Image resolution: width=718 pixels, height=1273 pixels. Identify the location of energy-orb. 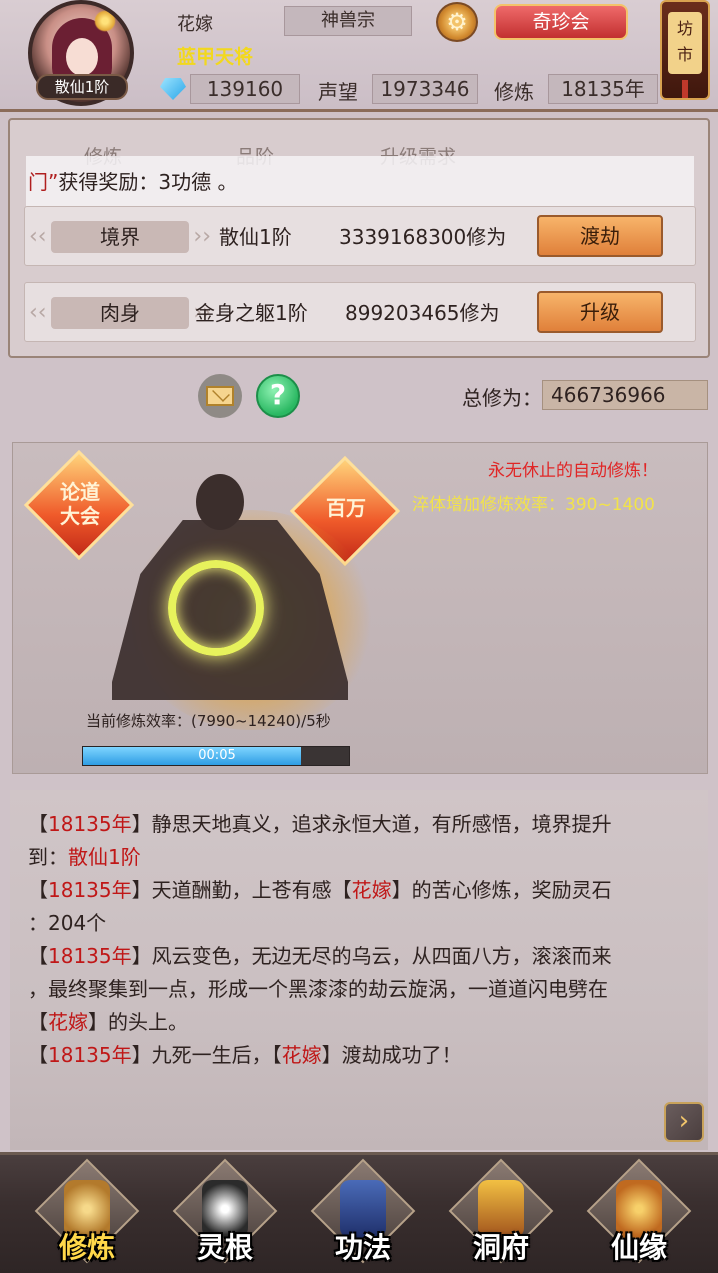
(216, 608).